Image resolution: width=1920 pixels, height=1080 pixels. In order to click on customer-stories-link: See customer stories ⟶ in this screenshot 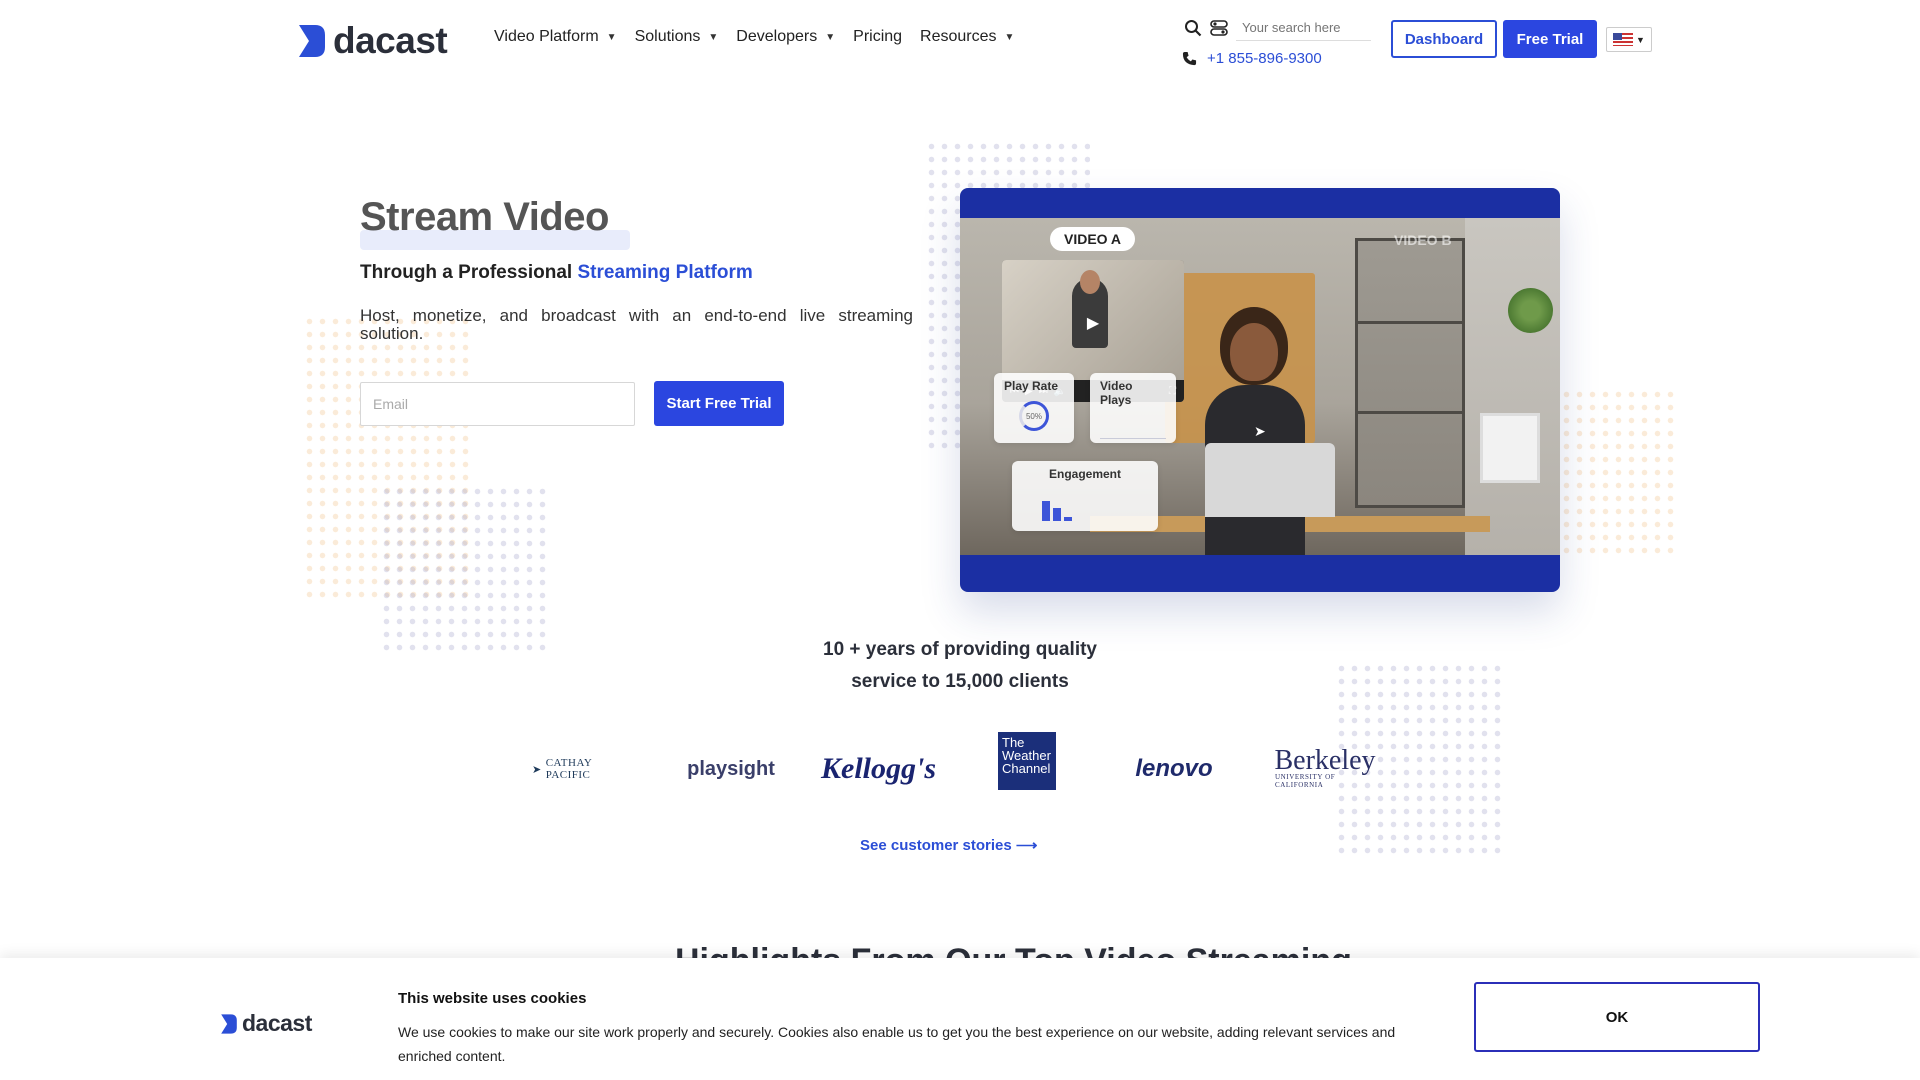, I will do `click(948, 845)`.